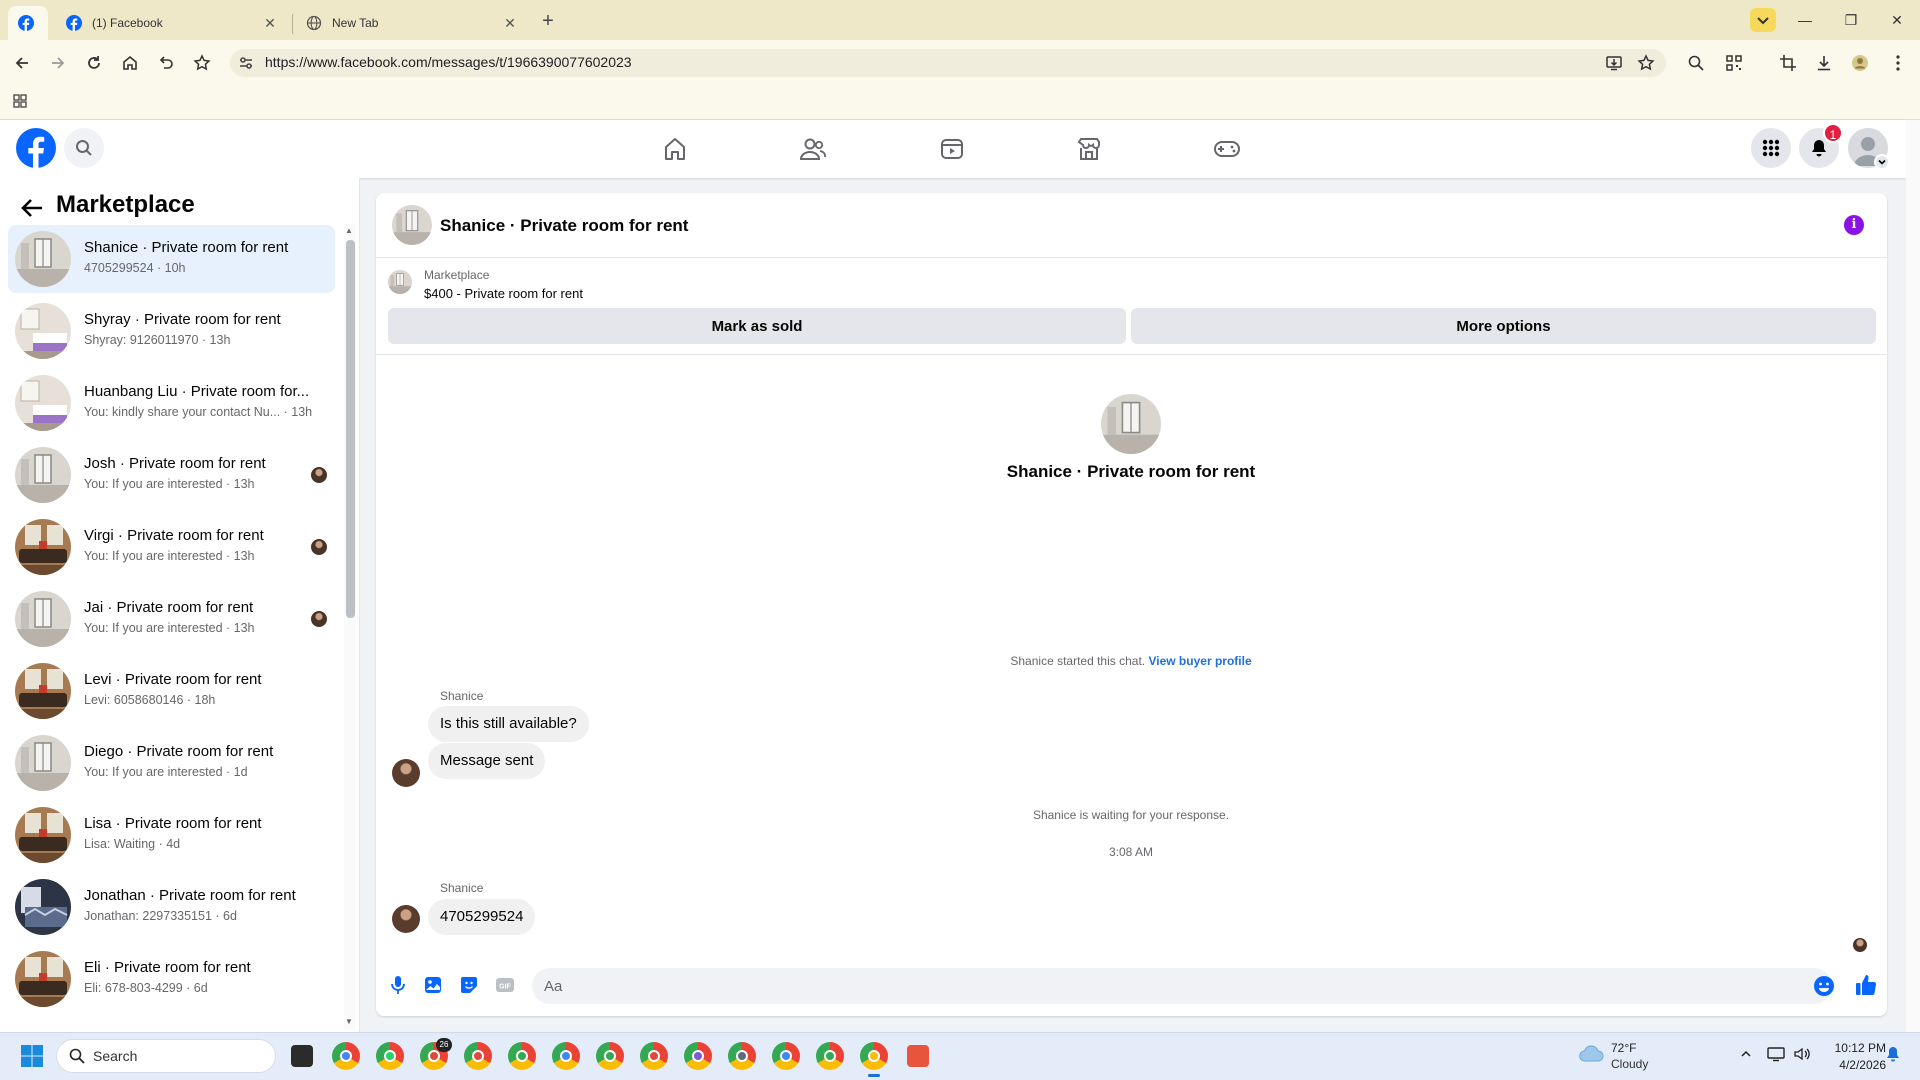 The height and width of the screenshot is (1080, 1920). Describe the element at coordinates (813, 149) in the screenshot. I see `nav-friends` at that location.